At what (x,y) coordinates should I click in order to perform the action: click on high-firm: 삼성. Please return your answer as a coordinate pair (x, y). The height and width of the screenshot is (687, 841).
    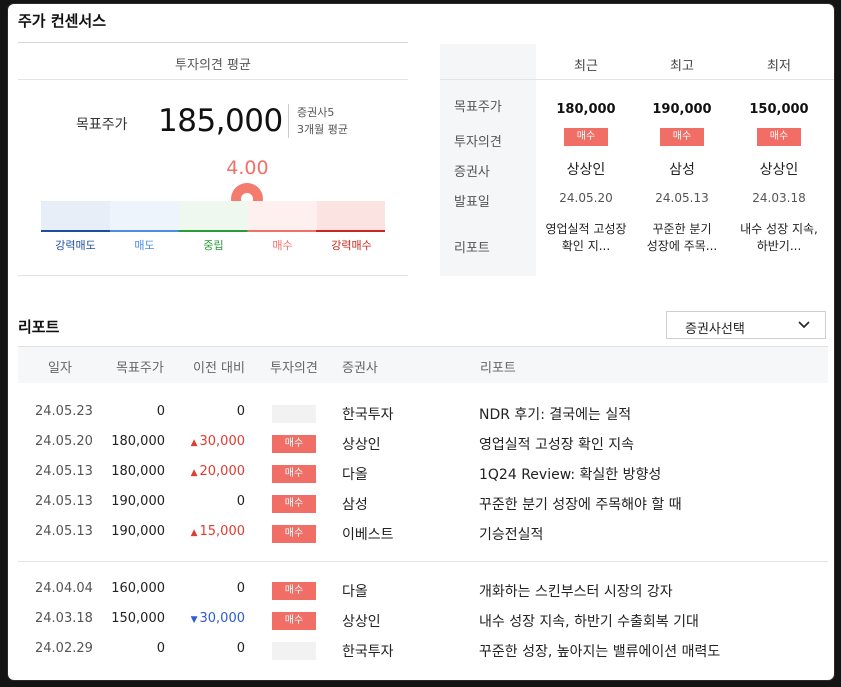
    Looking at the image, I should click on (682, 170).